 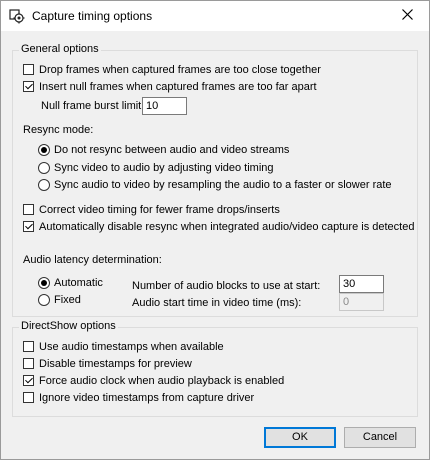 What do you see at coordinates (44, 168) in the screenshot?
I see `resync-video-radio` at bounding box center [44, 168].